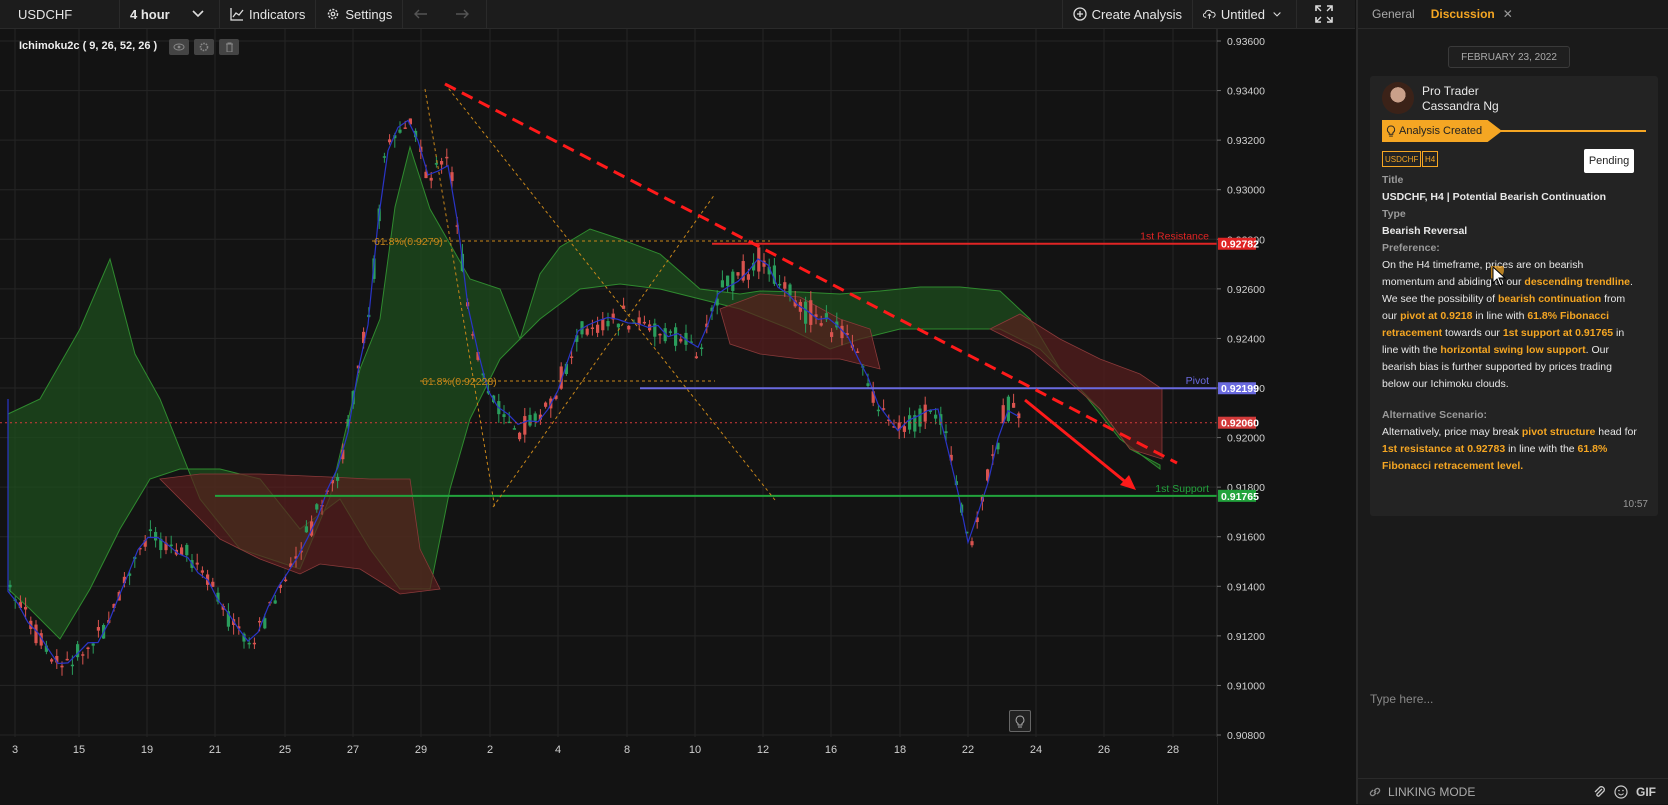 Image resolution: width=1668 pixels, height=805 pixels. What do you see at coordinates (1431, 792) in the screenshot?
I see `linking-mode-label: LINKING MODE` at bounding box center [1431, 792].